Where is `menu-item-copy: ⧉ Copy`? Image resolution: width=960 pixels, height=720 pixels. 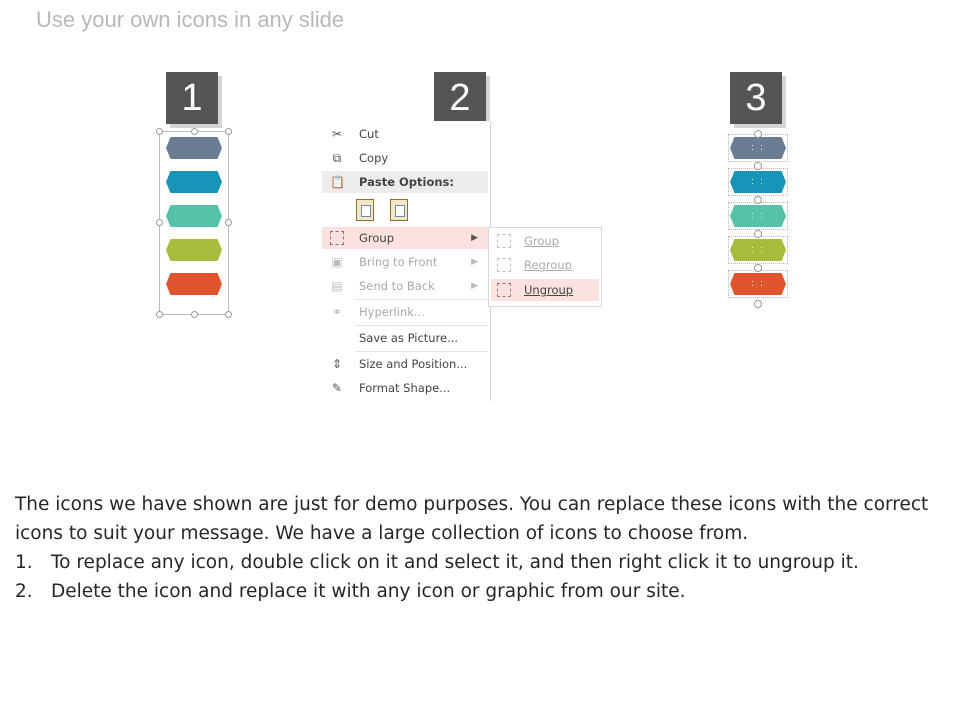
menu-item-copy: ⧉ Copy is located at coordinates (405, 158).